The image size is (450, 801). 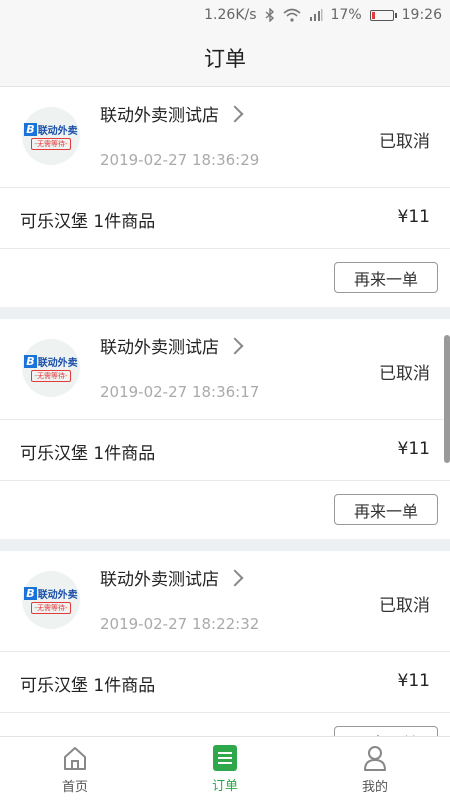 I want to click on clock: 19:26, so click(x=421, y=15).